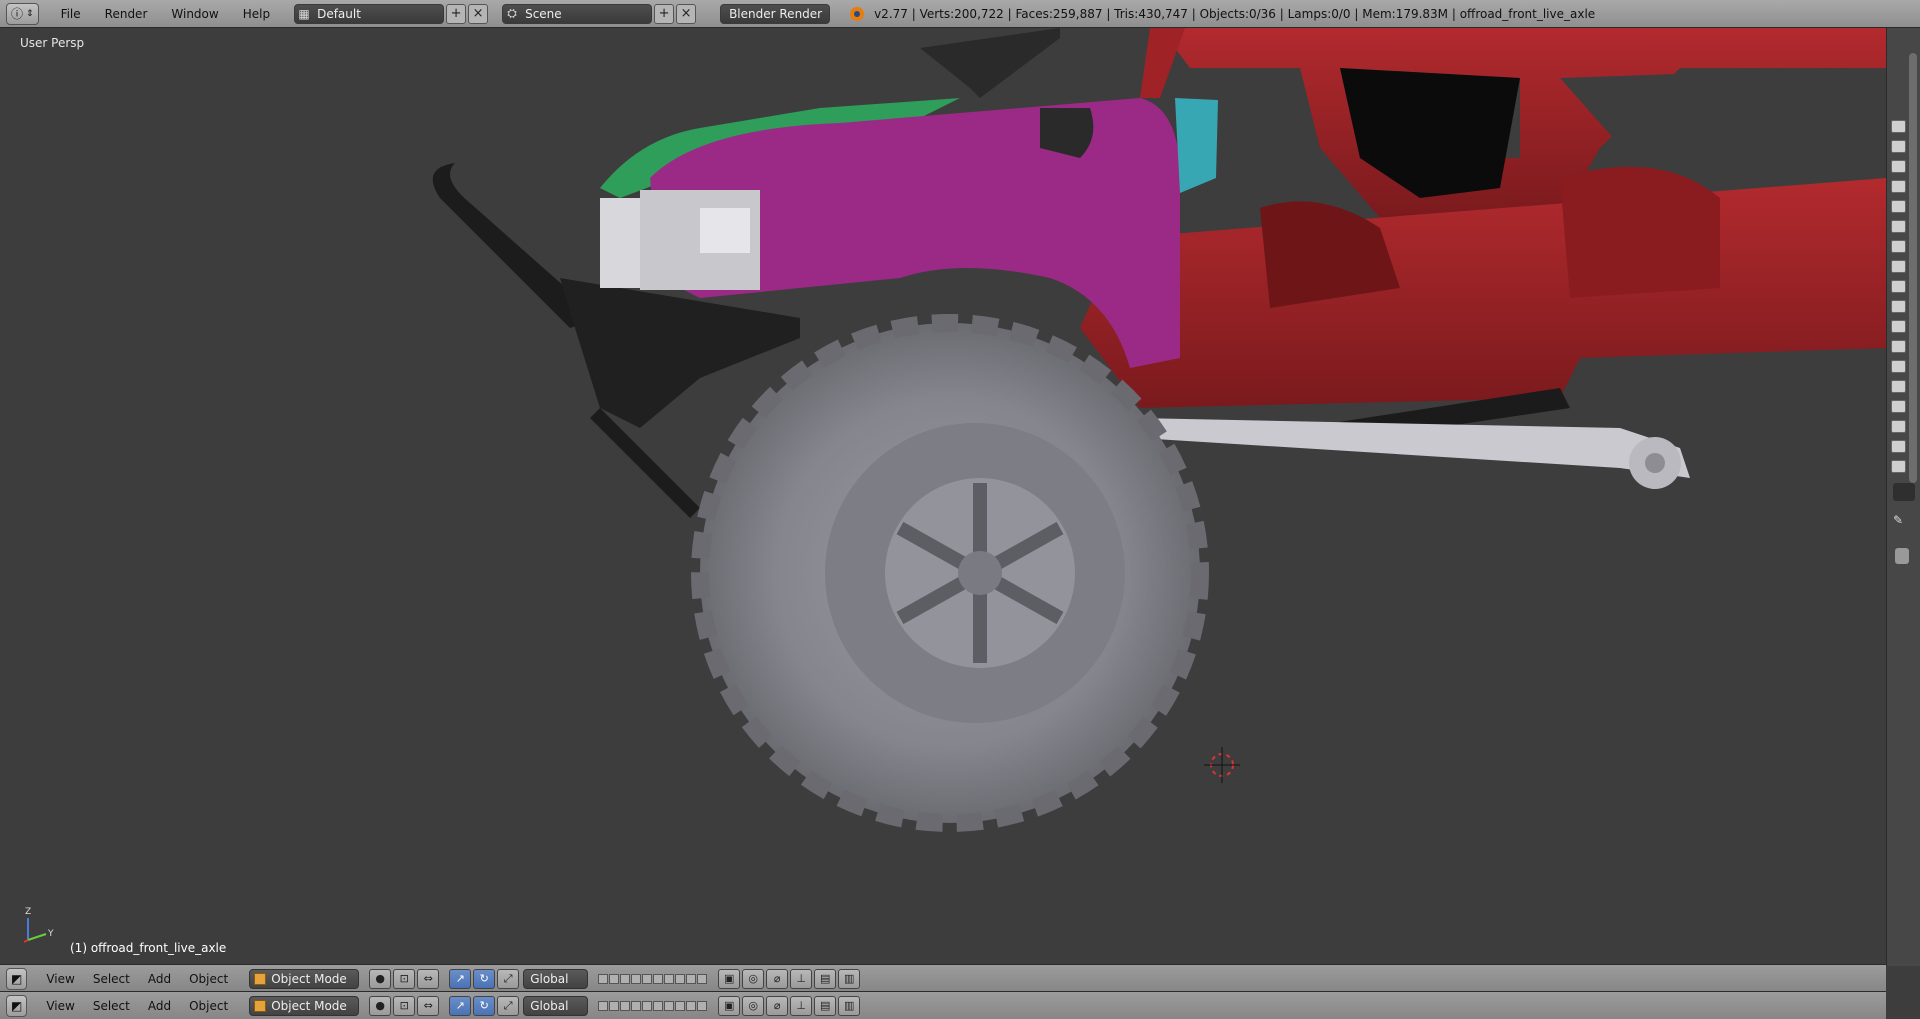 This screenshot has height=1019, width=1920. Describe the element at coordinates (369, 13) in the screenshot. I see `screen-layout-selector: ▦ Default` at that location.